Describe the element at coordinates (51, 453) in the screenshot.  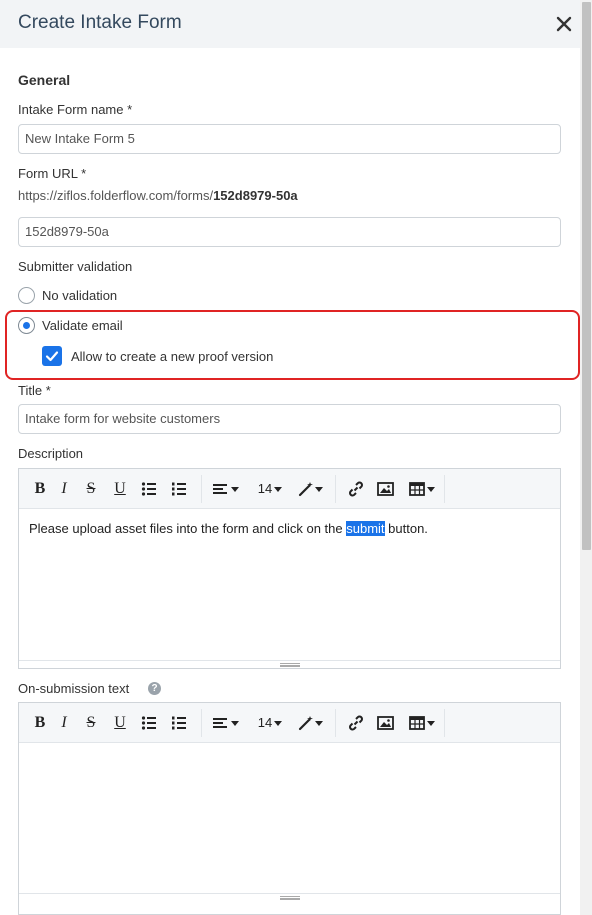
I see `description-label: Description` at that location.